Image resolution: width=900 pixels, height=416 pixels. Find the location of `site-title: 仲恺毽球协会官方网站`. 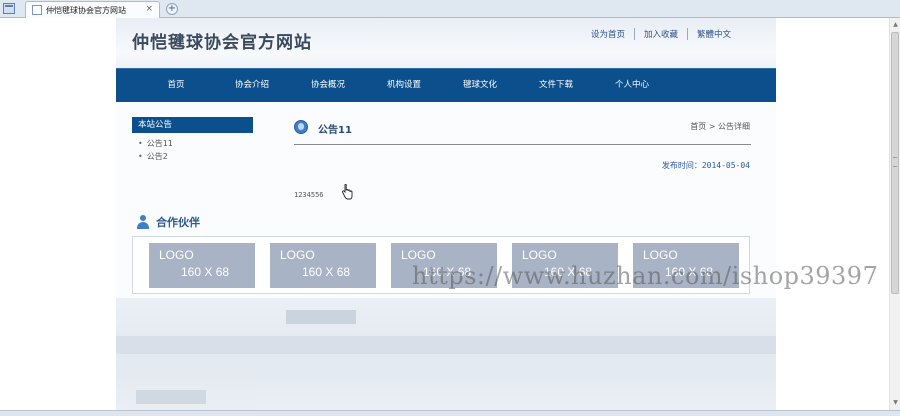

site-title: 仲恺毽球协会官方网站 is located at coordinates (222, 43).